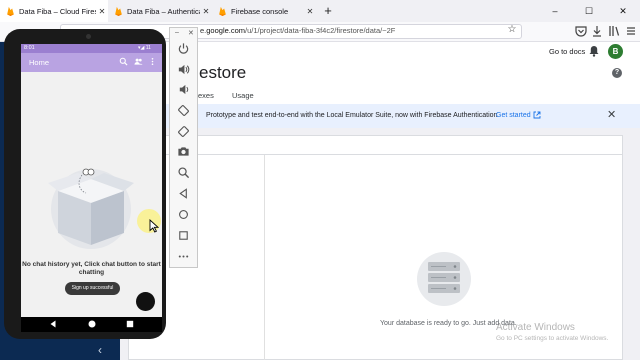 This screenshot has width=640, height=360. I want to click on tab-usage: Usage, so click(243, 95).